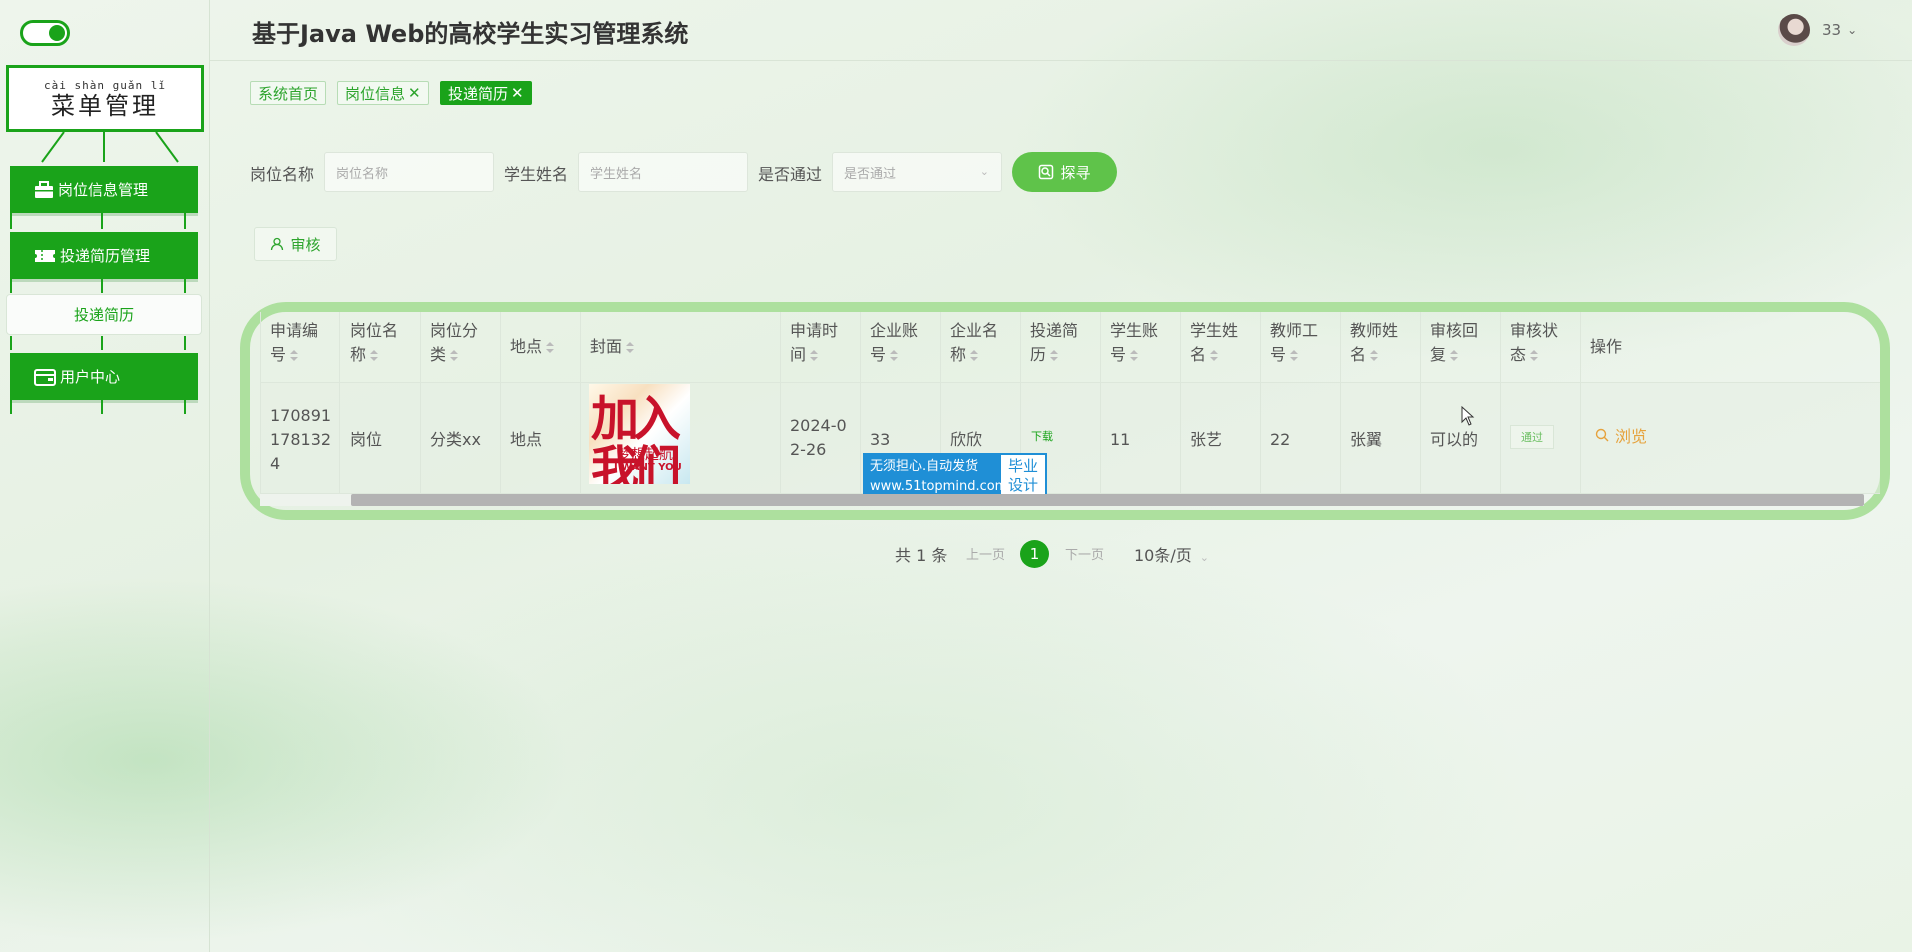  I want to click on tag-resume: 投递简历 ✕, so click(486, 93).